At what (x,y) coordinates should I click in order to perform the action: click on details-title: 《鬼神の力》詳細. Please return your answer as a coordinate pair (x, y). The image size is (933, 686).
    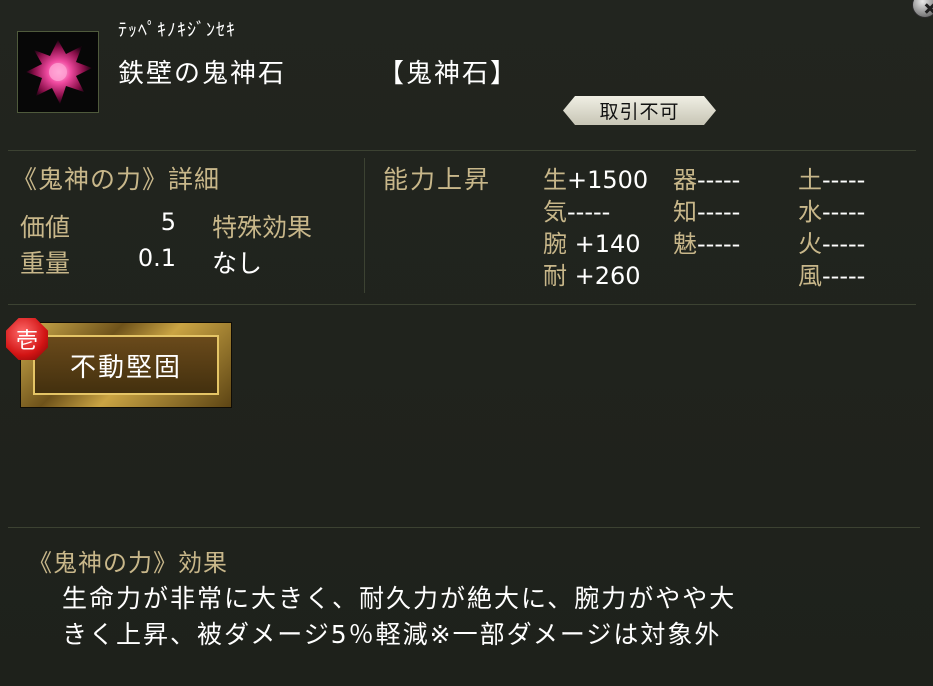
    Looking at the image, I should click on (116, 179).